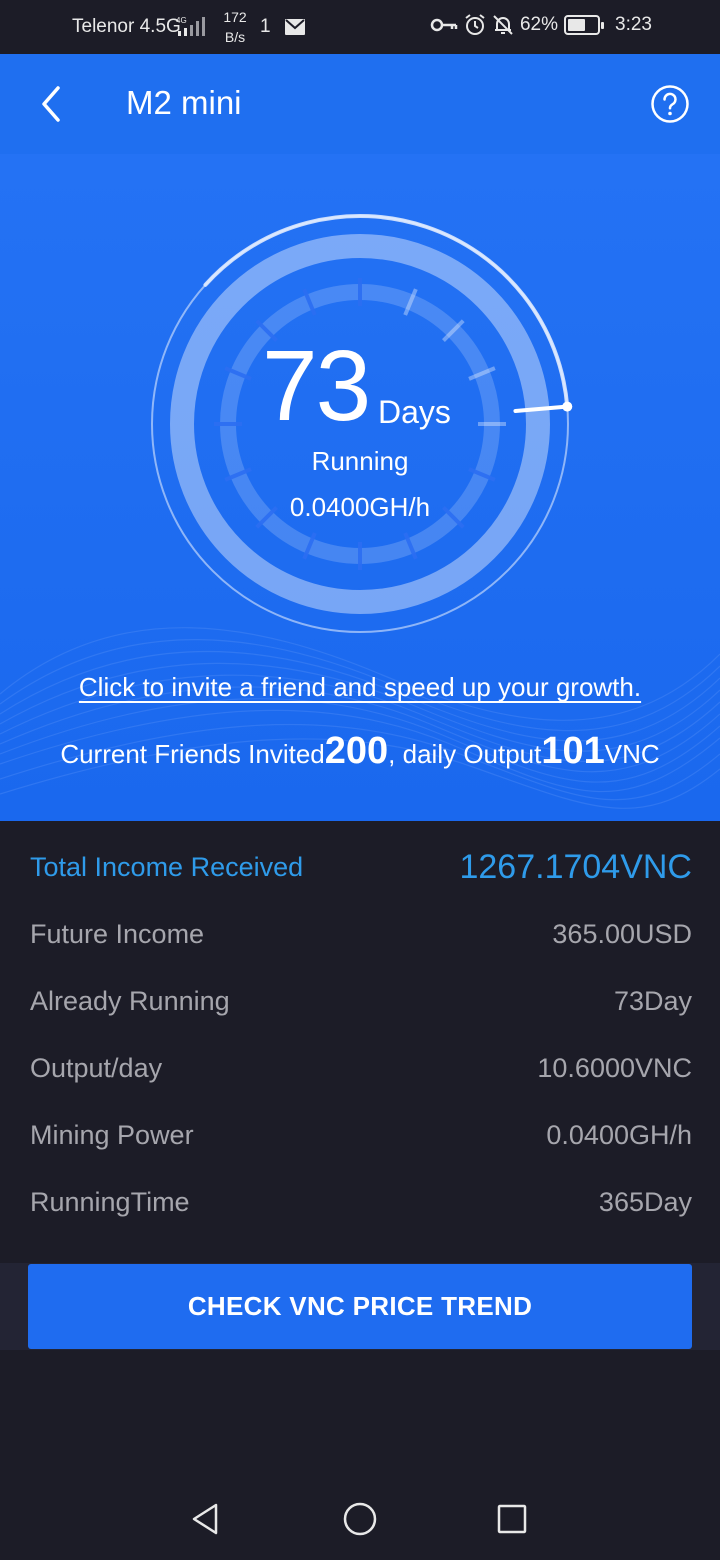 This screenshot has width=720, height=1560. Describe the element at coordinates (361, 1068) in the screenshot. I see `output-per-day-row: Output/day 10.6000VNC` at that location.